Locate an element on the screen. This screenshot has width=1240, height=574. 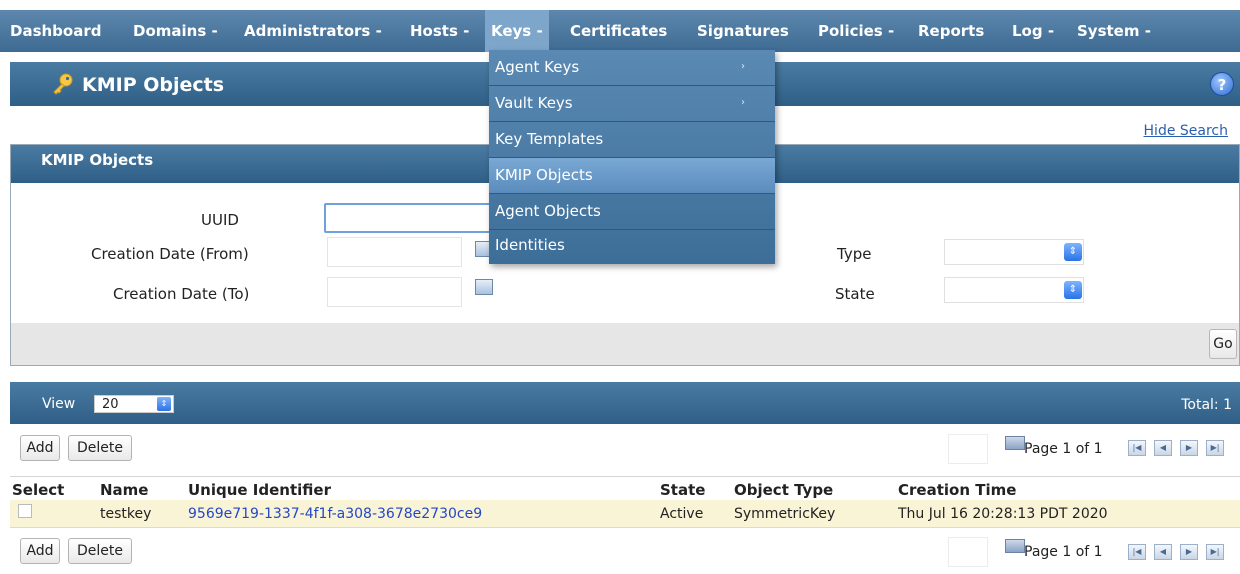
col-state: State is located at coordinates (682, 490).